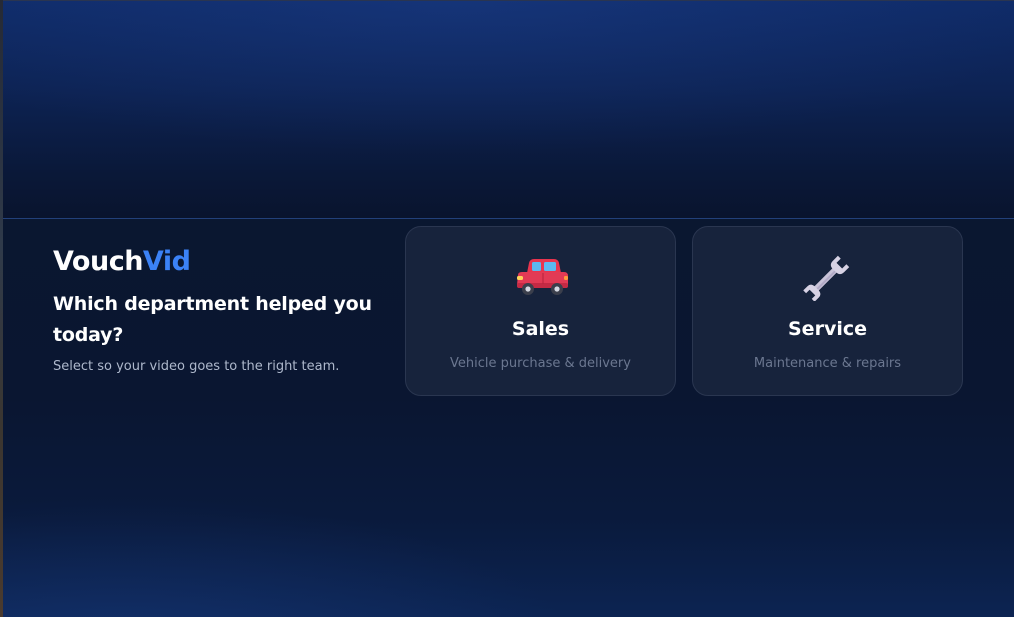 This screenshot has width=1014, height=617. What do you see at coordinates (540, 363) in the screenshot?
I see `department-description: Vehicle purchase & delivery` at bounding box center [540, 363].